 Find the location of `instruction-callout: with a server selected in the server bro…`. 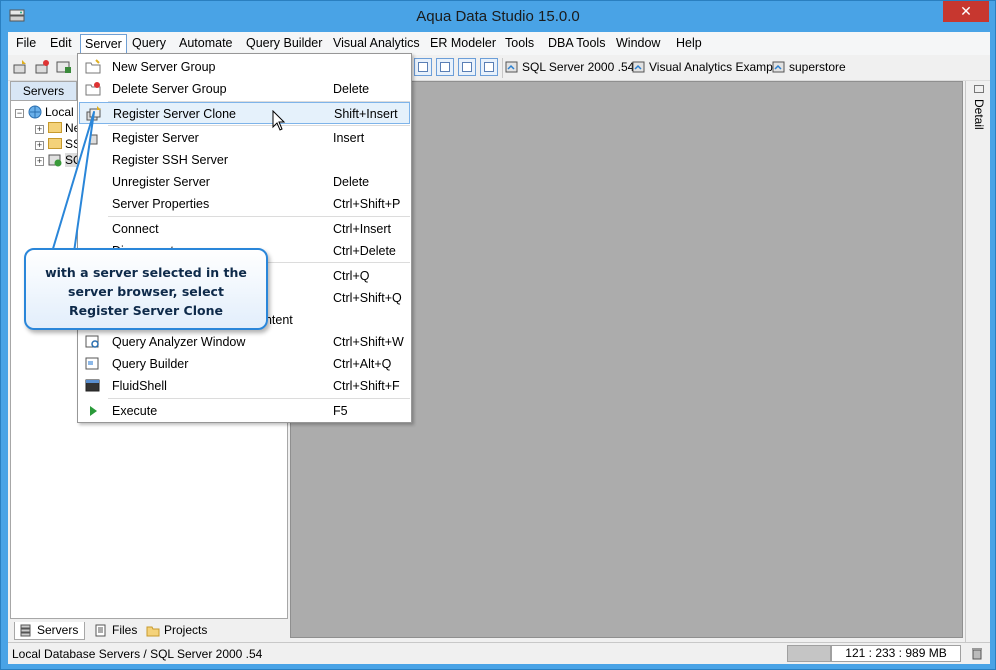

instruction-callout: with a server selected in the server bro… is located at coordinates (146, 289).